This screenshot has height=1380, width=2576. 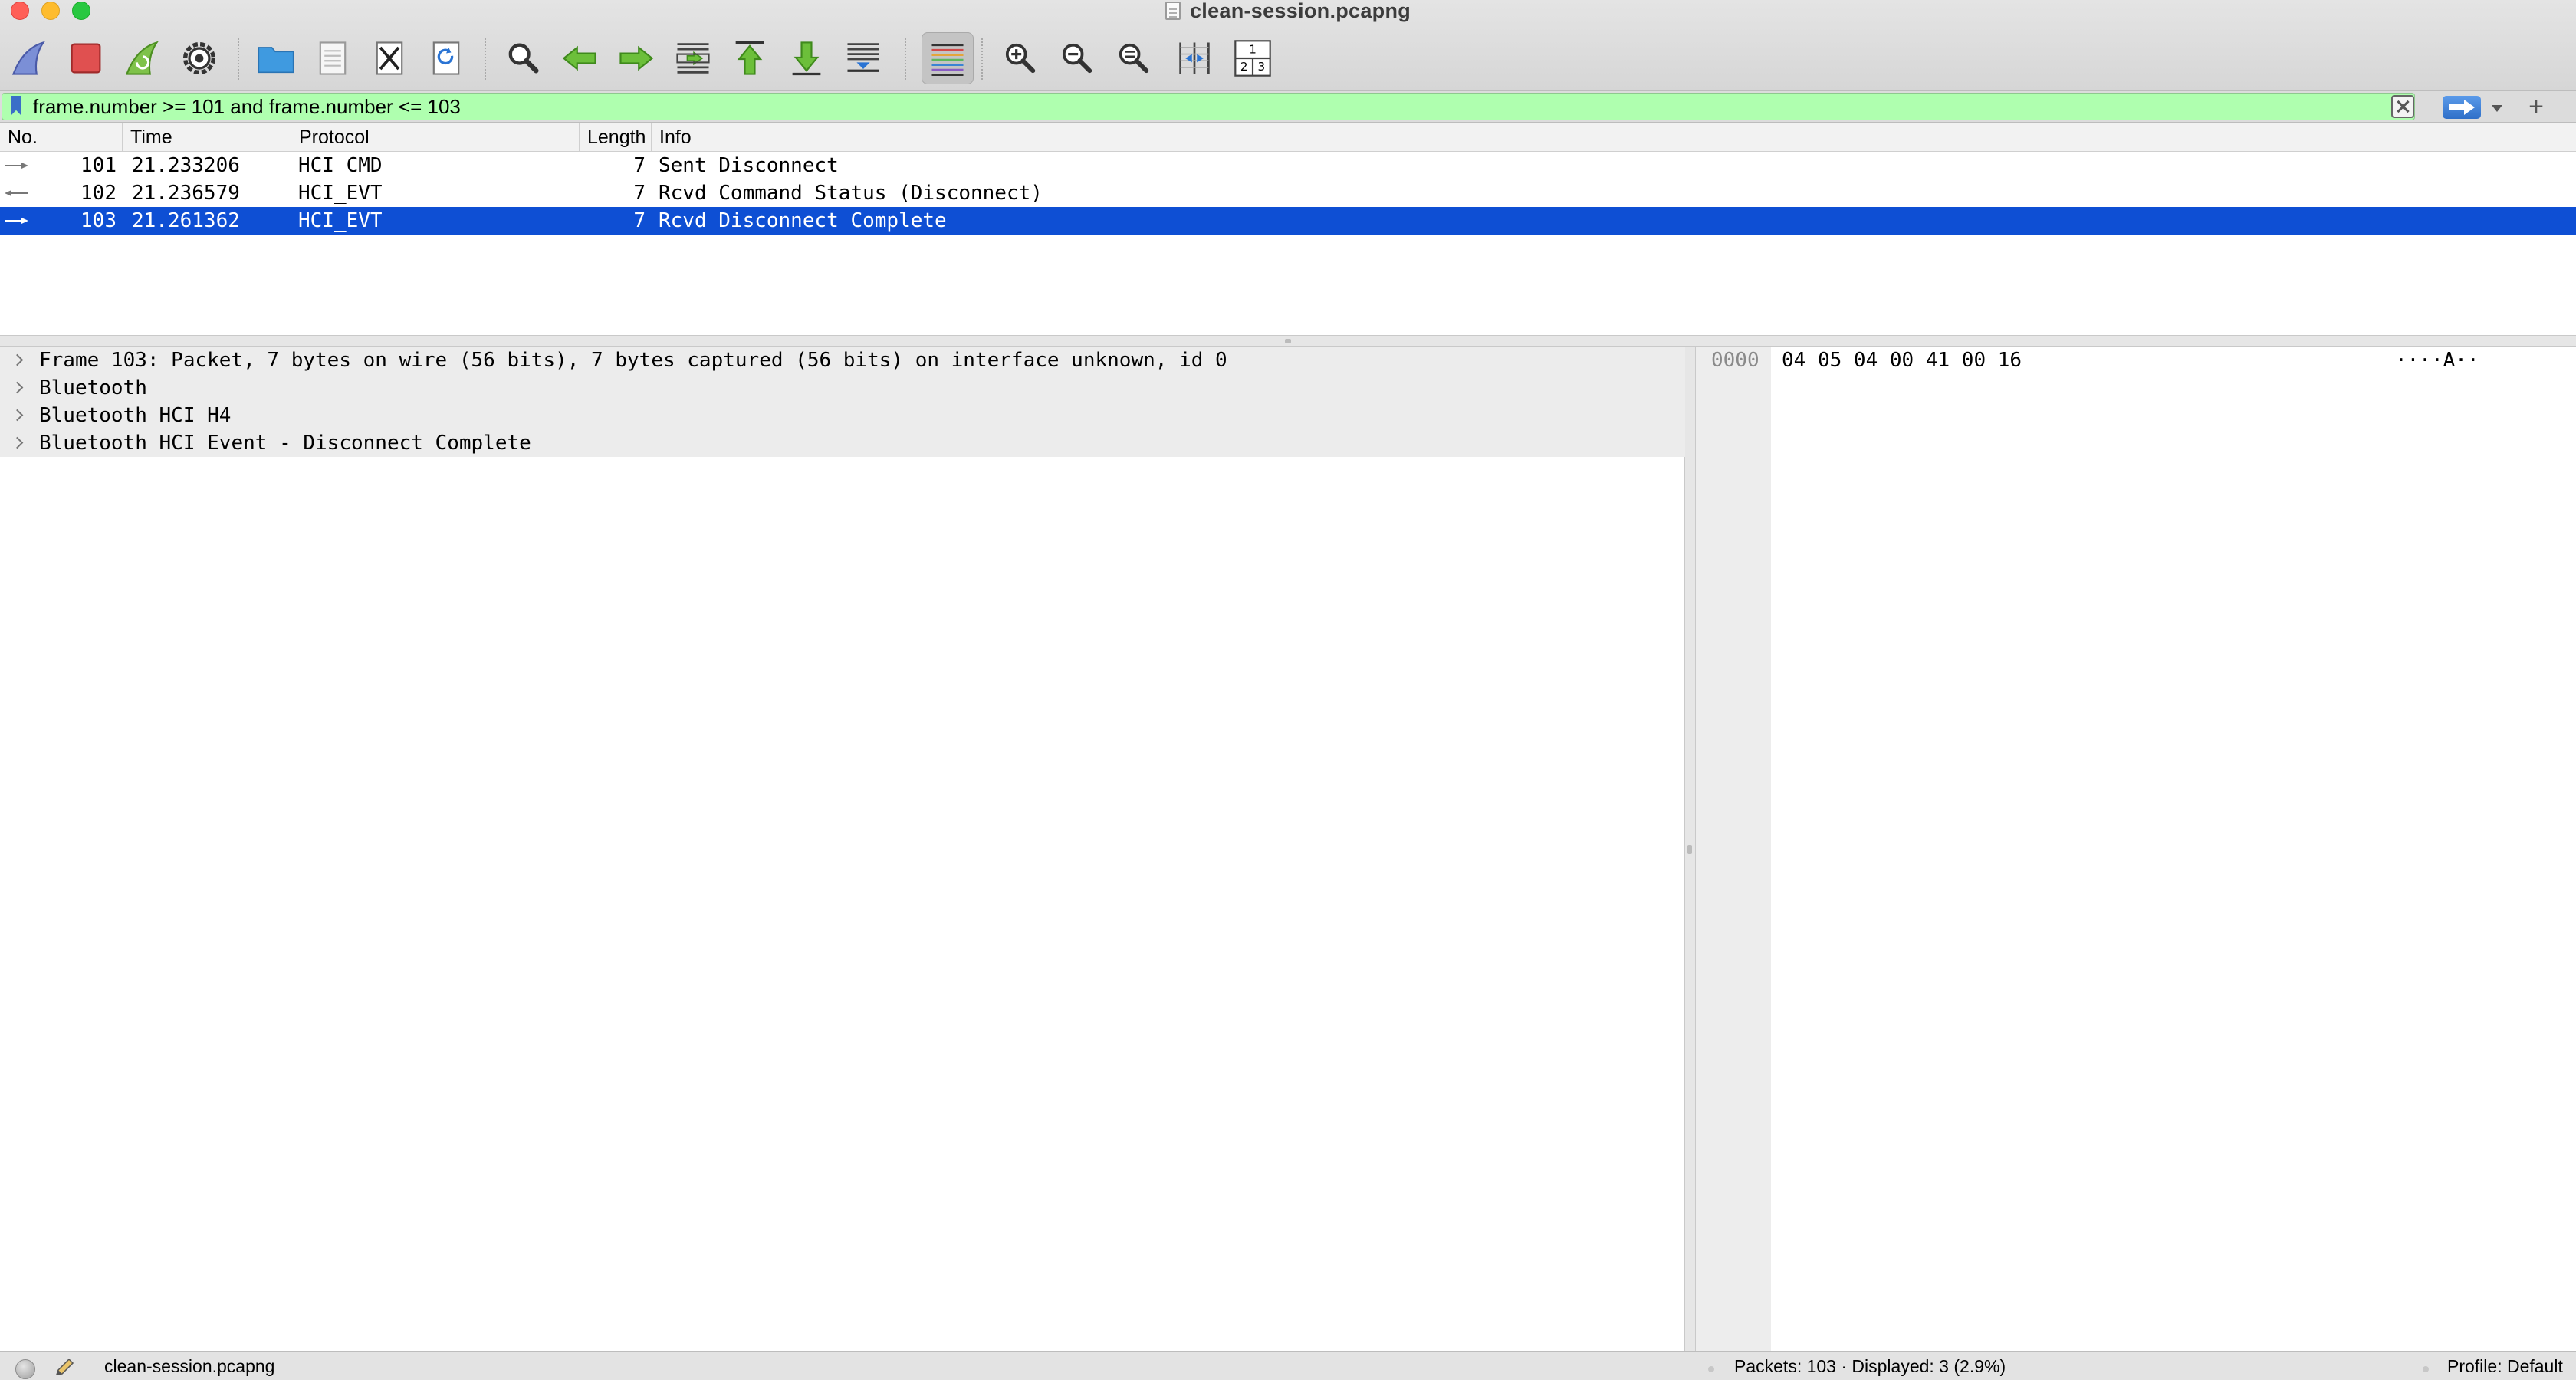 I want to click on hex-bytes: 04 05 04 00 41 00 16, so click(x=1902, y=360).